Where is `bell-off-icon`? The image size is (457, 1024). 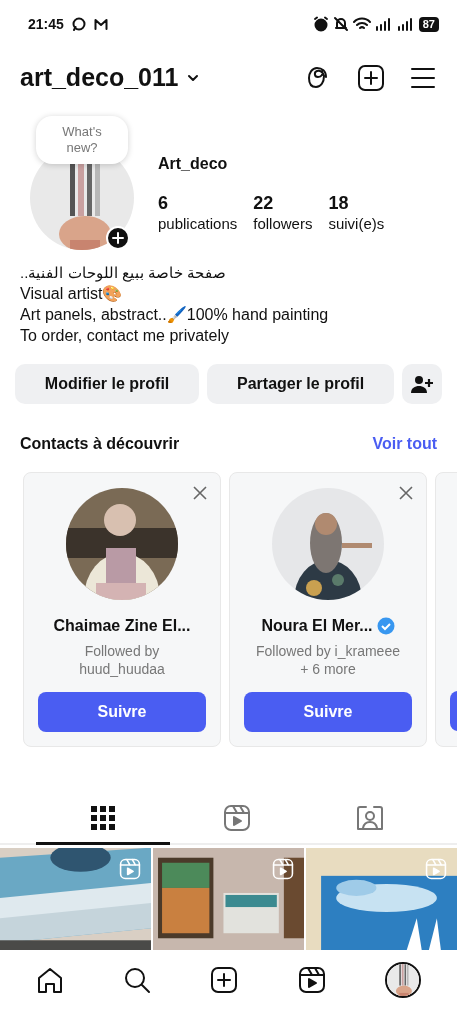 bell-off-icon is located at coordinates (340, 24).